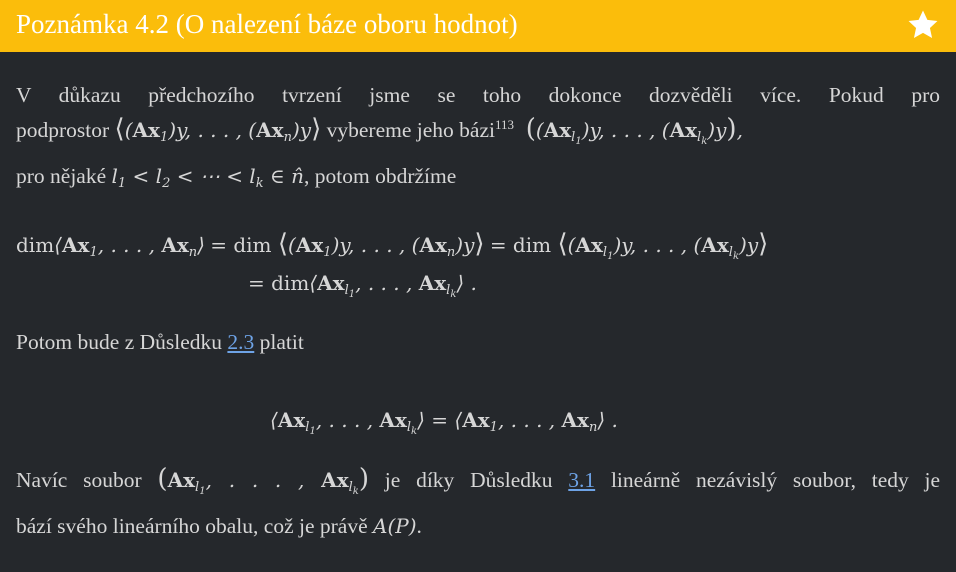  What do you see at coordinates (63, 130) in the screenshot?
I see `text-podprostor: podprostor` at bounding box center [63, 130].